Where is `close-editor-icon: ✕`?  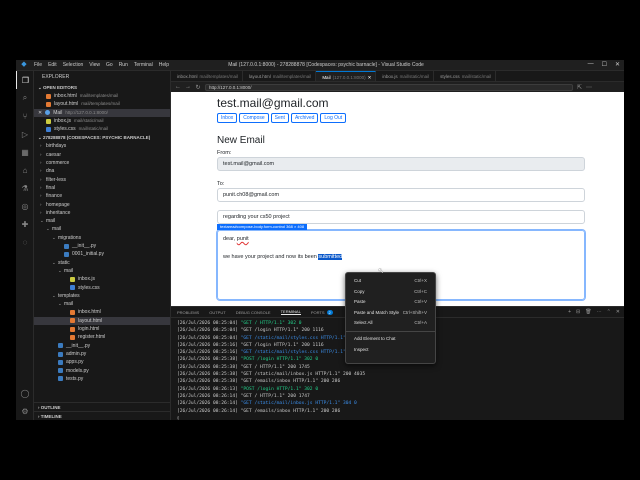 close-editor-icon: ✕ is located at coordinates (40, 113).